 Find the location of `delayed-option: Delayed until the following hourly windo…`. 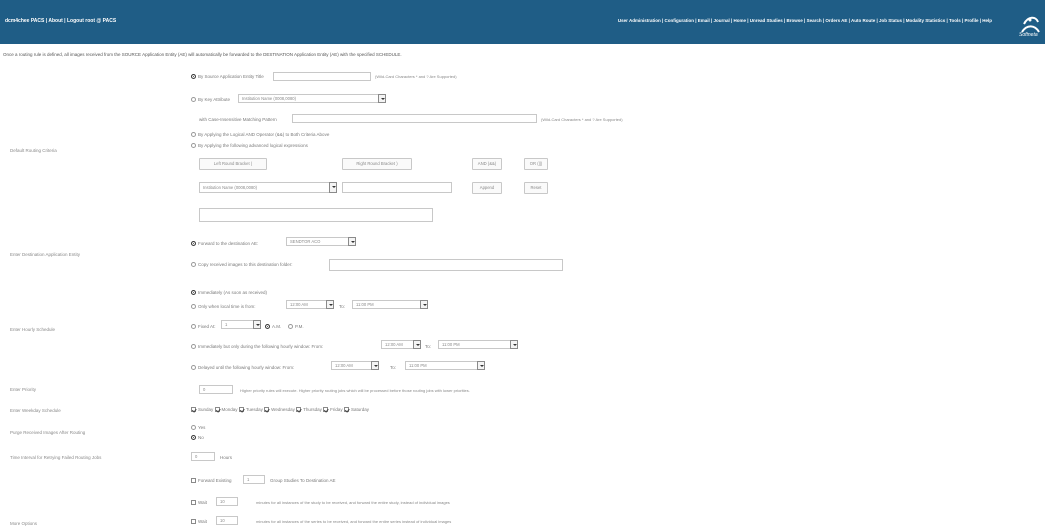

delayed-option: Delayed until the following hourly windo… is located at coordinates (242, 368).